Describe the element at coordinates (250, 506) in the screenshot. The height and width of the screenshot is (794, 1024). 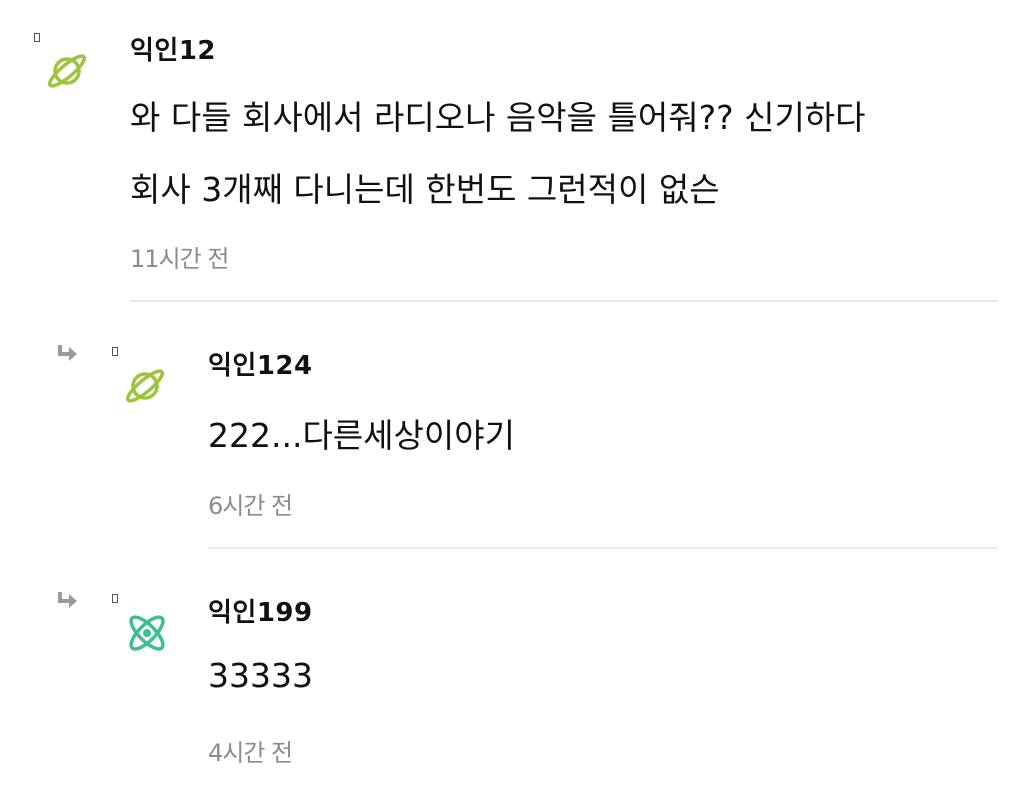
I see `comment-timestamp: 6시간 전` at that location.